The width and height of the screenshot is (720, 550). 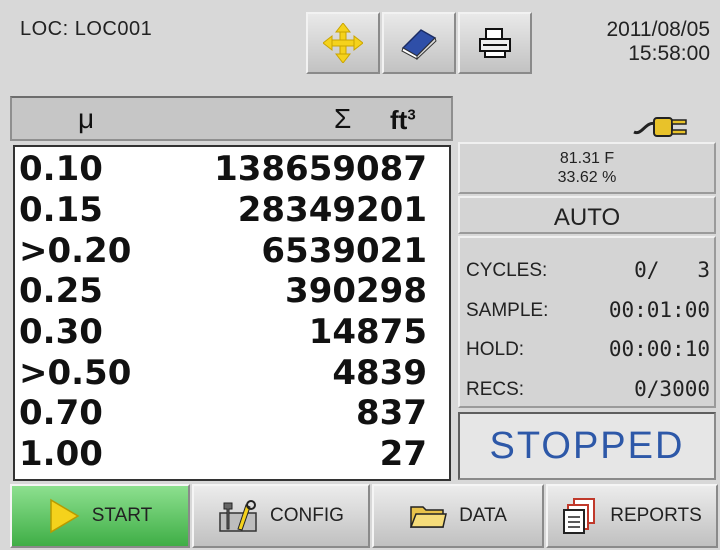 What do you see at coordinates (672, 270) in the screenshot?
I see `cycles-value: 0/ 3` at bounding box center [672, 270].